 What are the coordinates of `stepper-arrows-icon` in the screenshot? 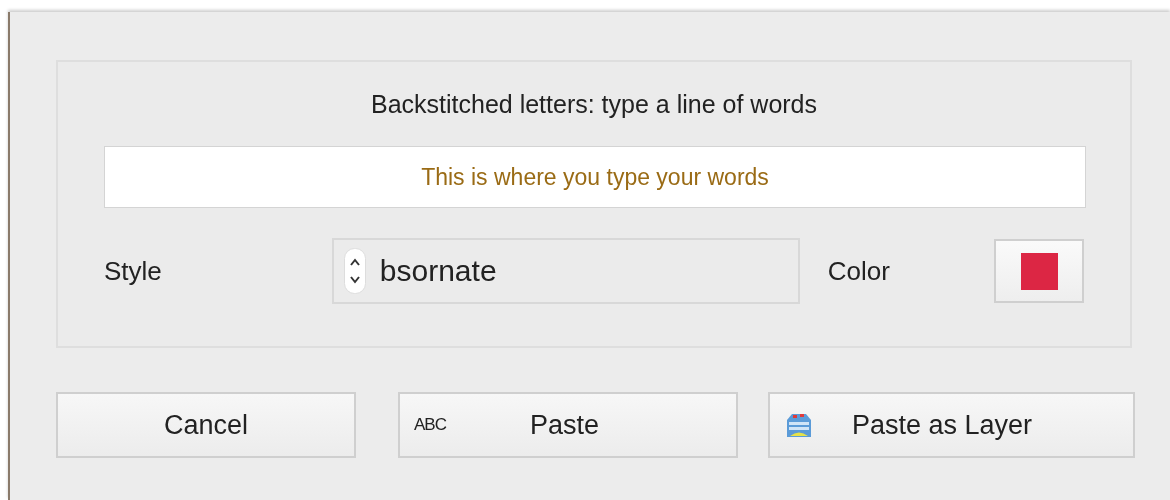 It's located at (354, 271).